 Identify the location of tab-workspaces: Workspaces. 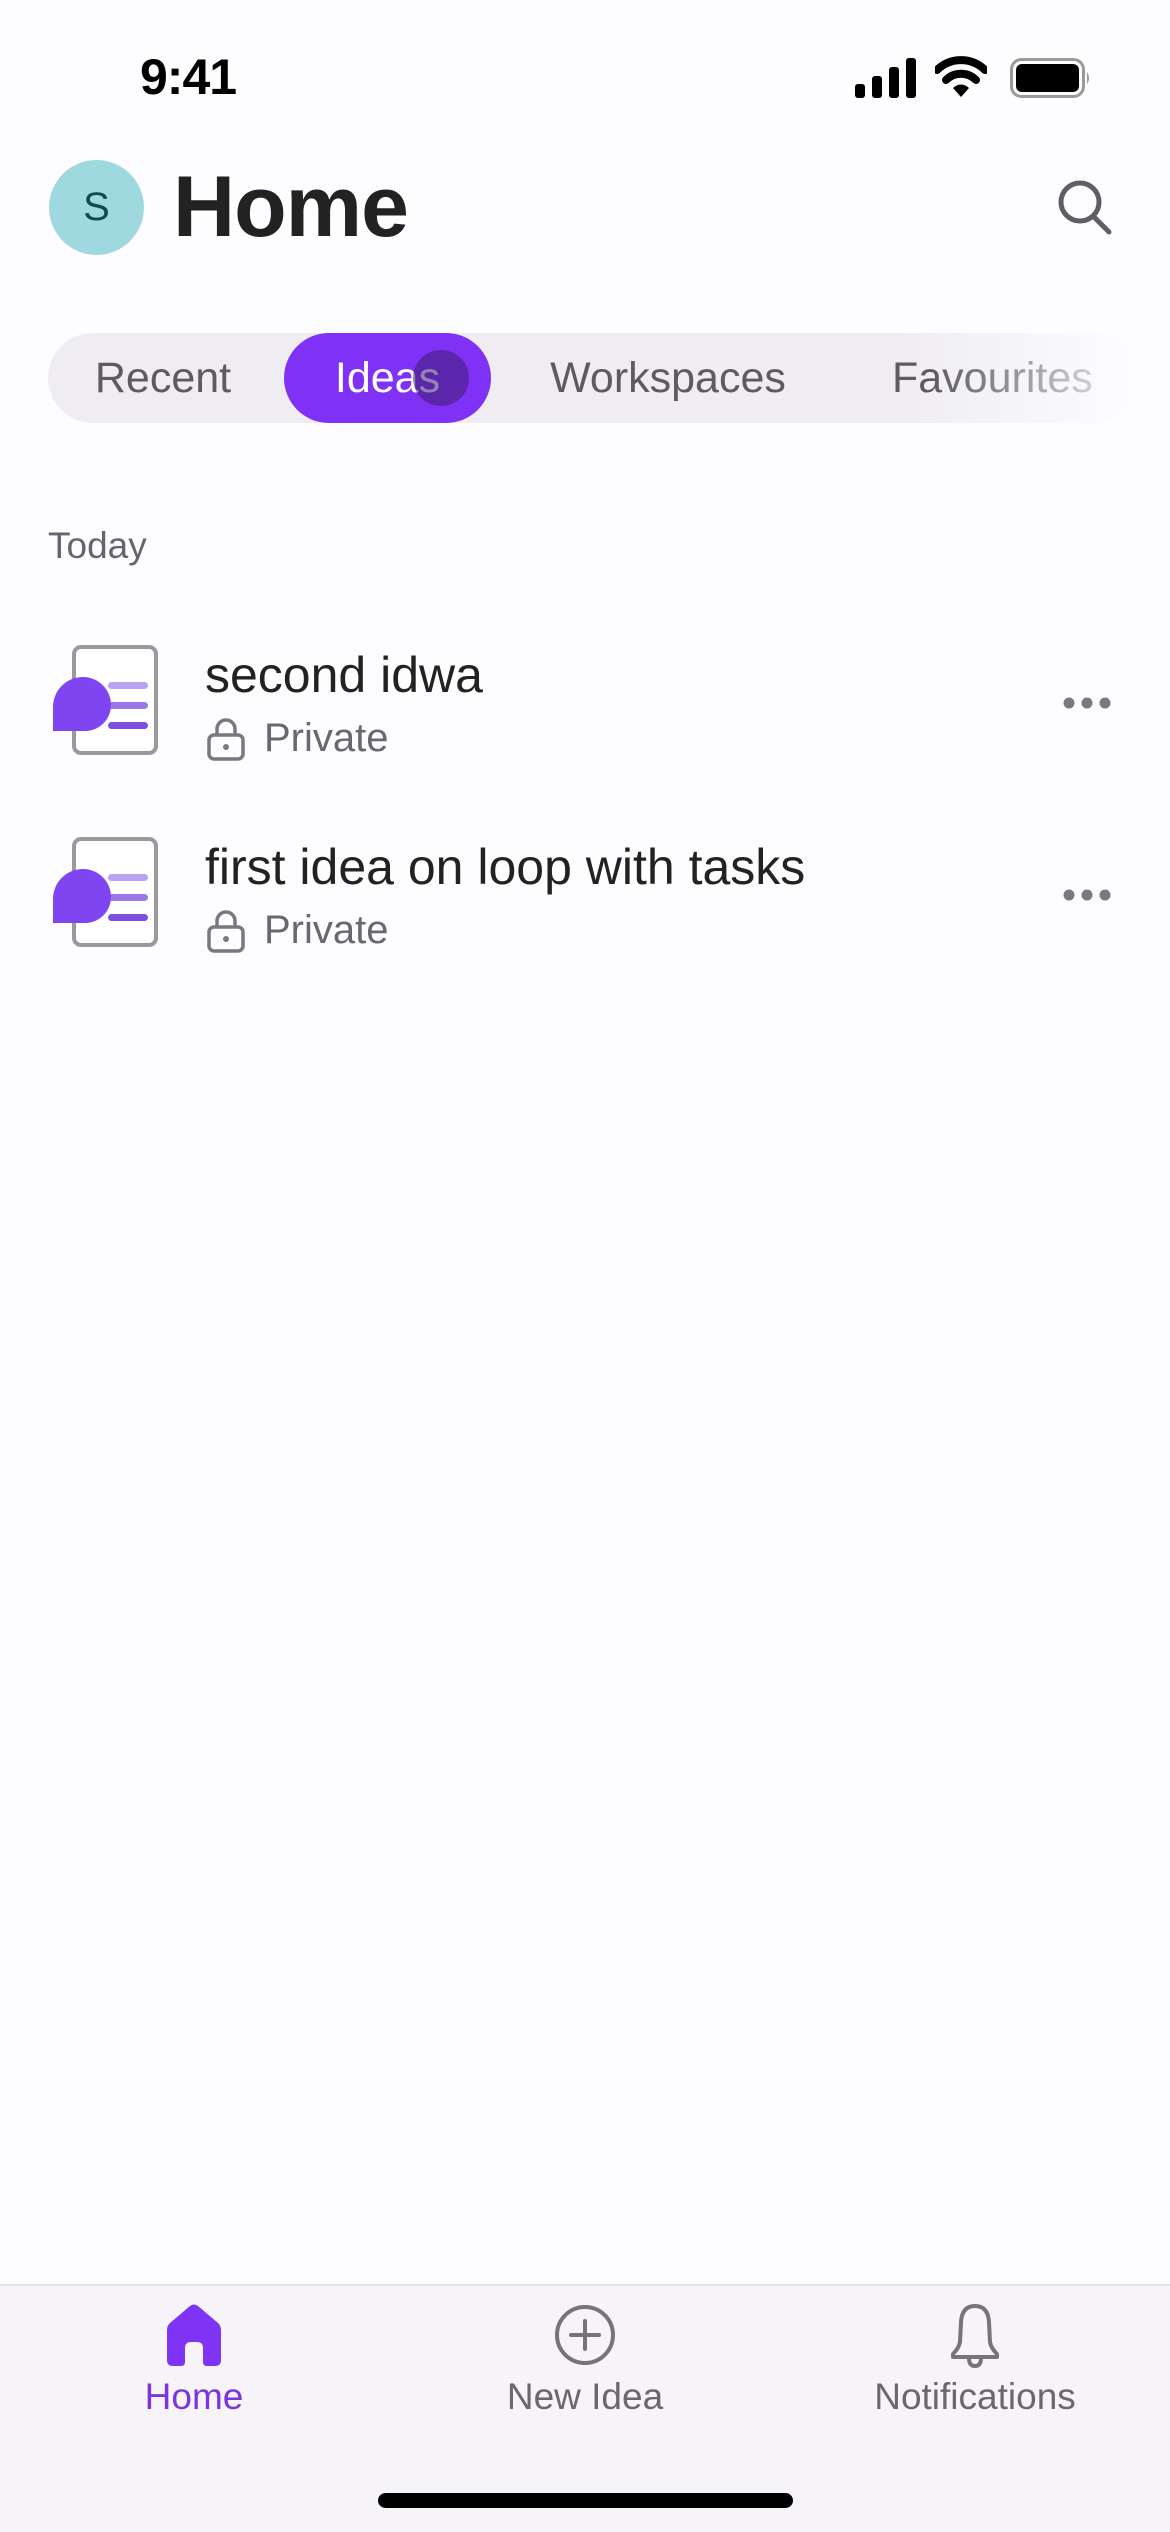
(668, 378).